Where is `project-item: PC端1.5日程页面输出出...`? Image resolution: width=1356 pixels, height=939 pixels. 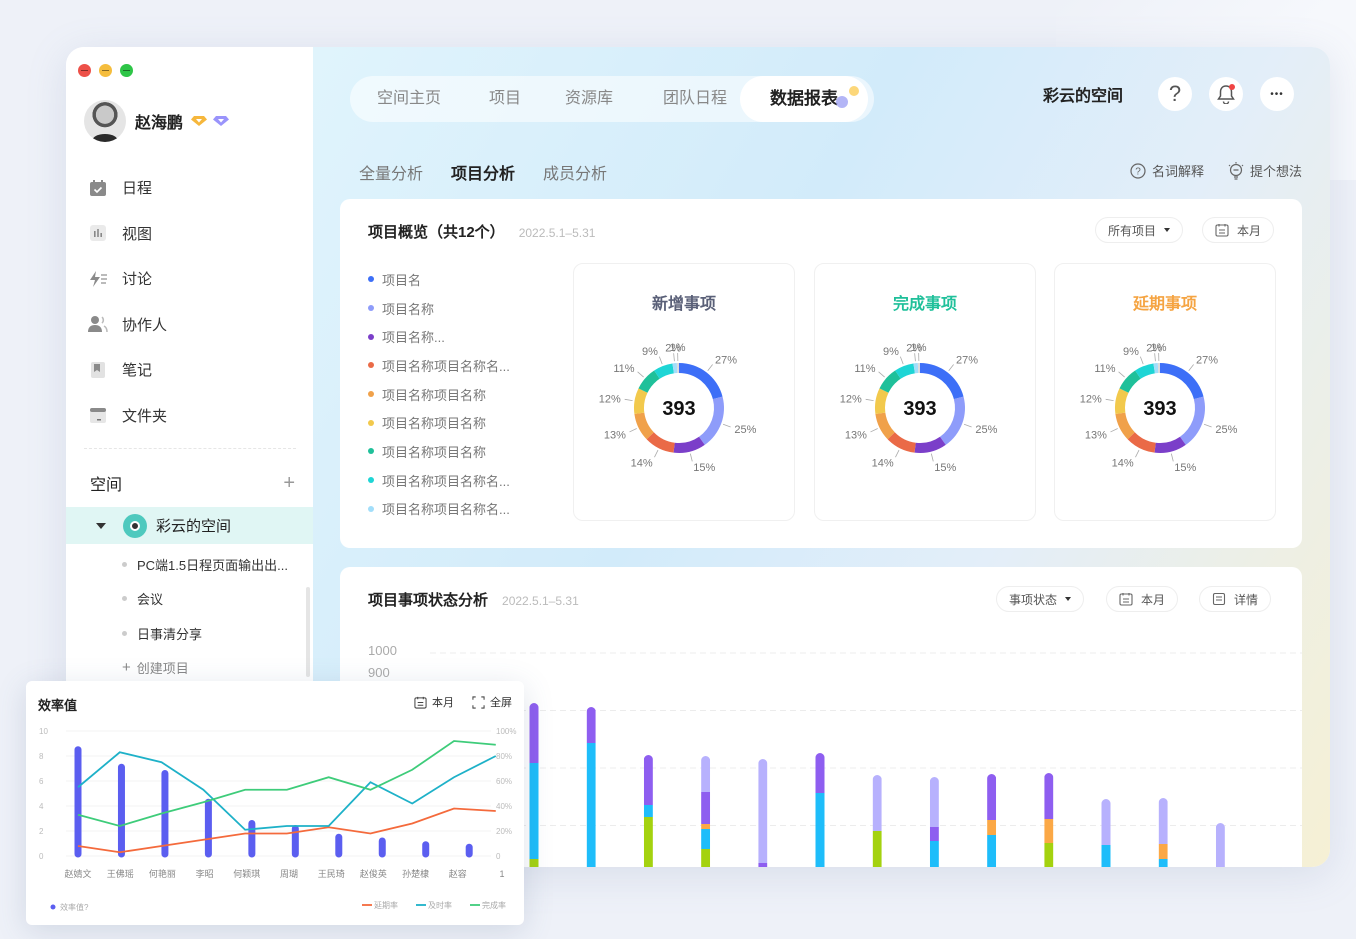 project-item: PC端1.5日程页面输出出... is located at coordinates (212, 564).